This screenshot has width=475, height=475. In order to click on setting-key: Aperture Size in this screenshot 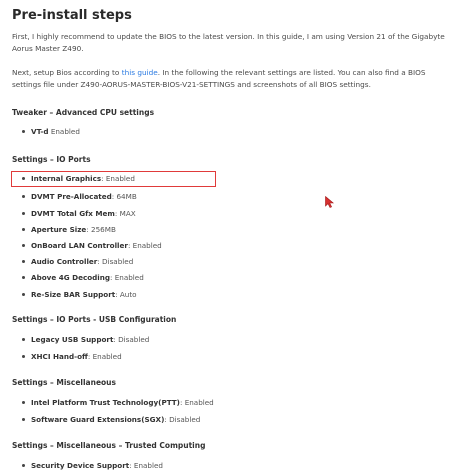, I will do `click(59, 229)`.